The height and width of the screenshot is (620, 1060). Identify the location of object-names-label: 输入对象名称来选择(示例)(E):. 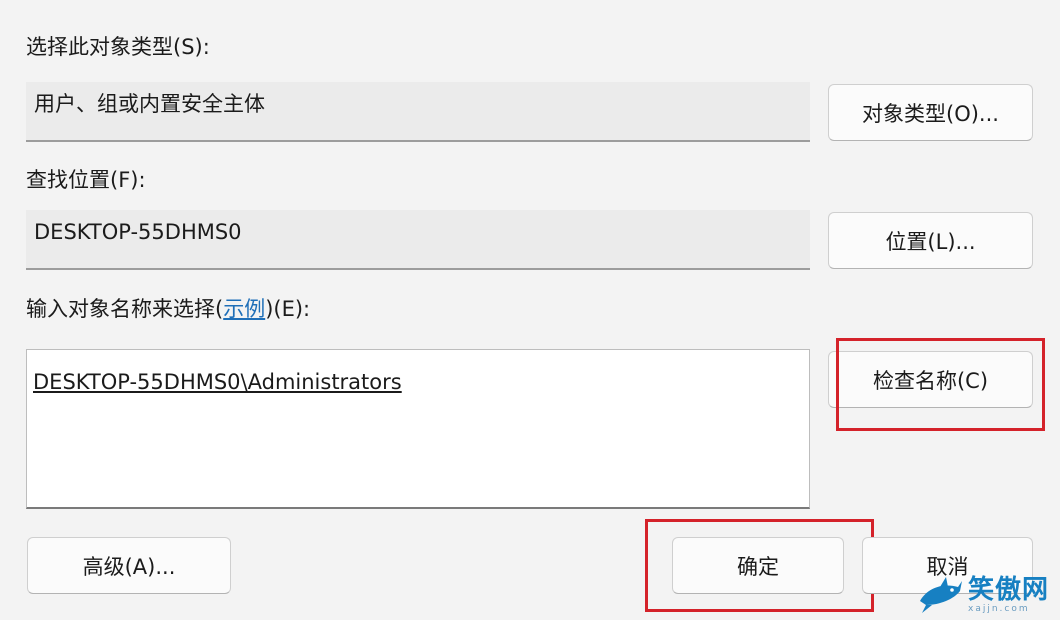
(168, 309).